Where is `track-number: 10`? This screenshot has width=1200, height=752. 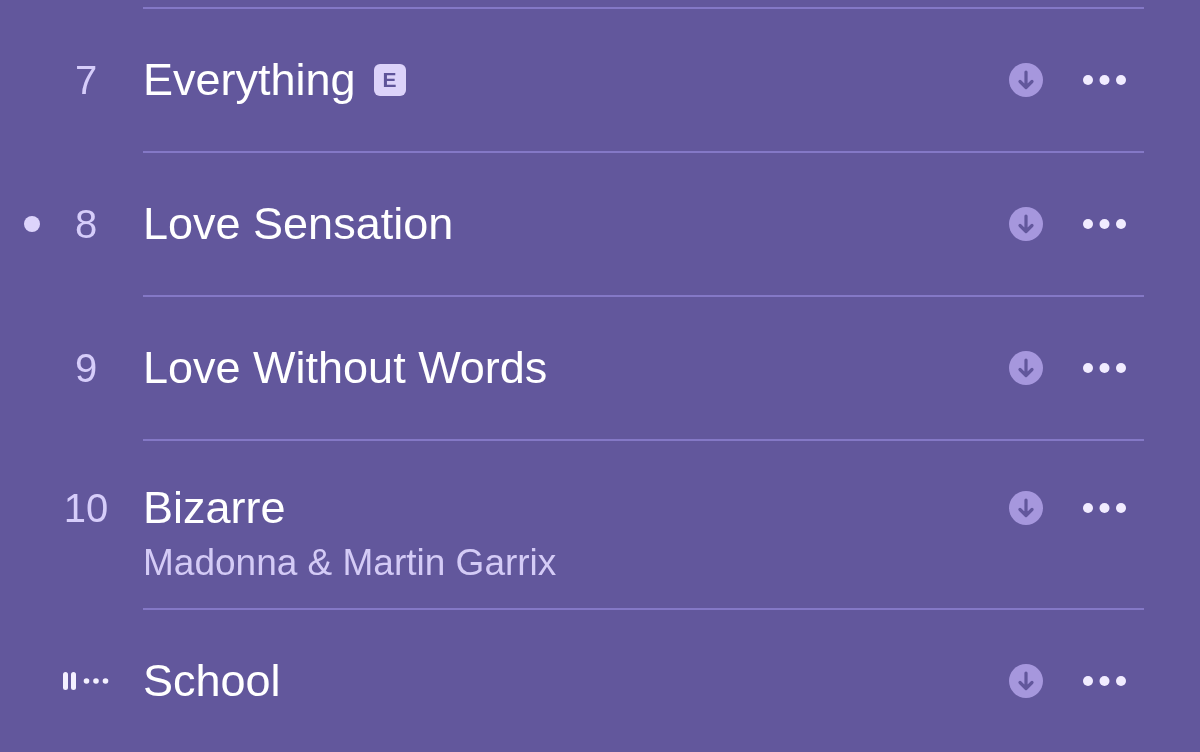 track-number: 10 is located at coordinates (86, 508).